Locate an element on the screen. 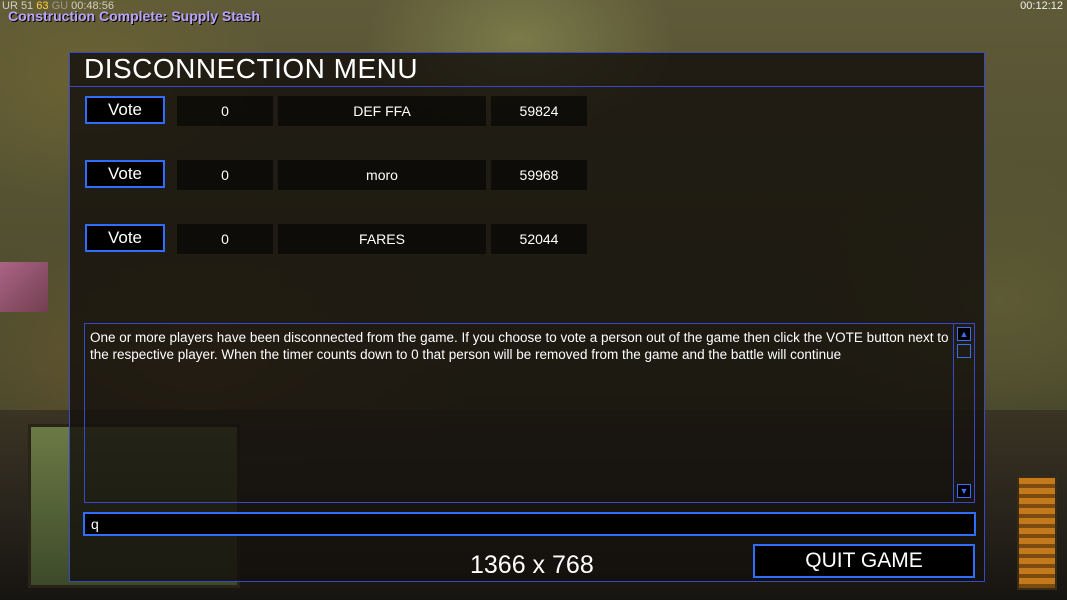 The height and width of the screenshot is (600, 1067). disconnect-timer: 52044 is located at coordinates (539, 239).